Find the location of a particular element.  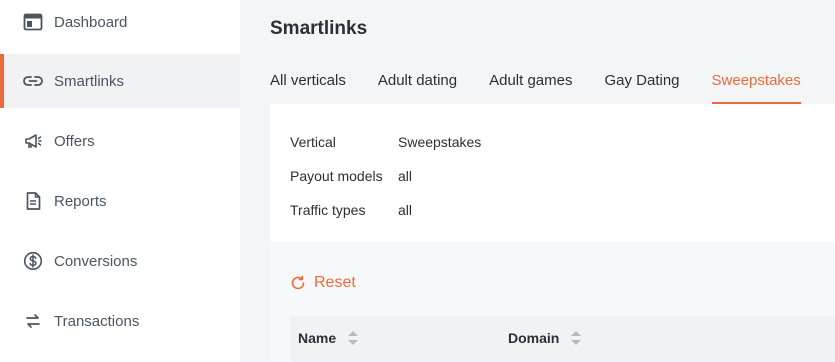

refresh-icon is located at coordinates (298, 282).